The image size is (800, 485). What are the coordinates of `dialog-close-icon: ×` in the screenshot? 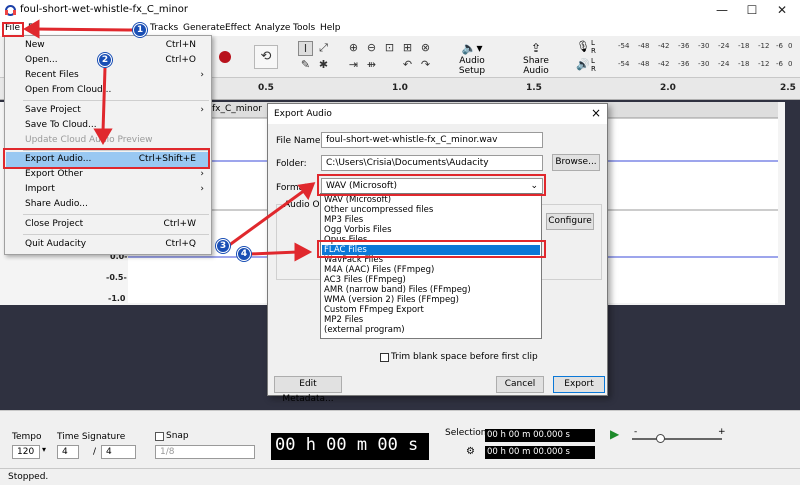 It's located at (596, 113).